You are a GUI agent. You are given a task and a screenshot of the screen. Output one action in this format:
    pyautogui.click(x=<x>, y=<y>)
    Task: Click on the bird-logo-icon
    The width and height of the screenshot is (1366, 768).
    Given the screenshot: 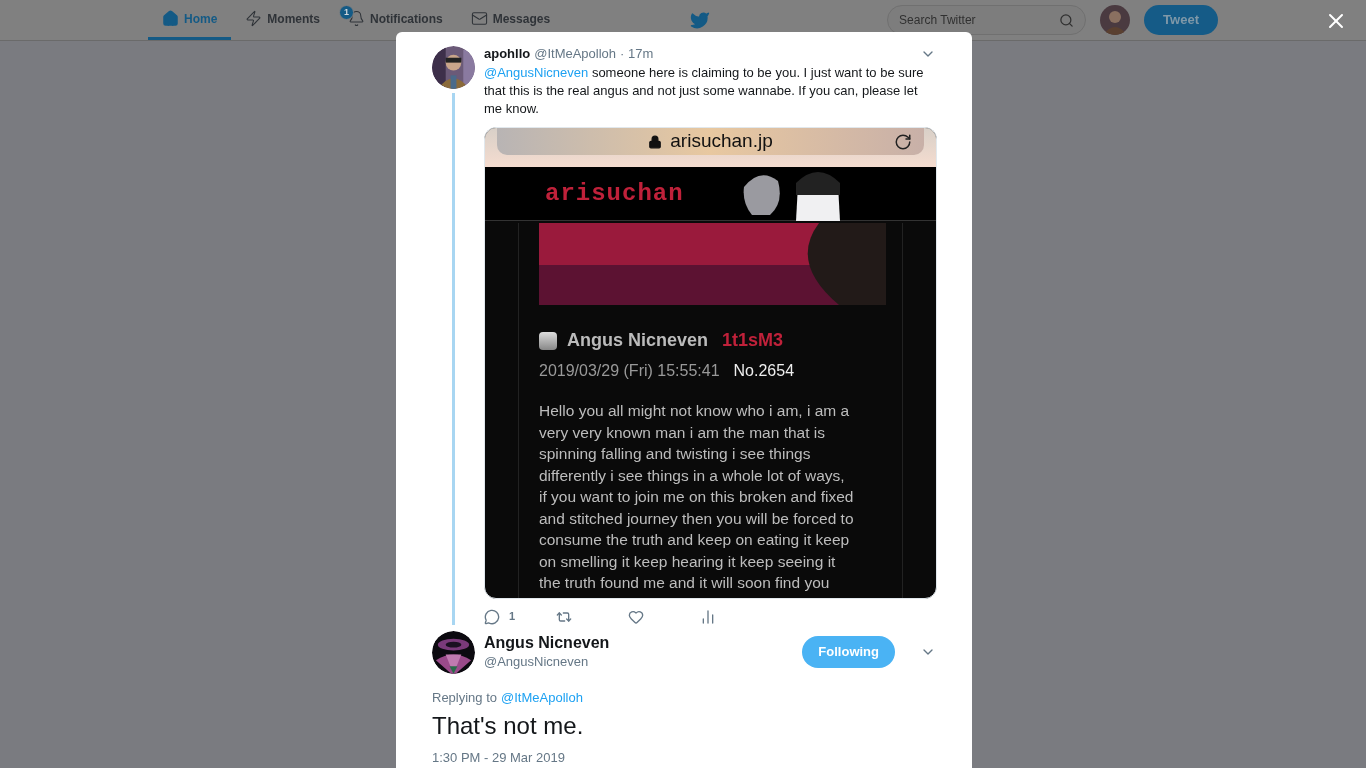 What is the action you would take?
    pyautogui.click(x=700, y=20)
    